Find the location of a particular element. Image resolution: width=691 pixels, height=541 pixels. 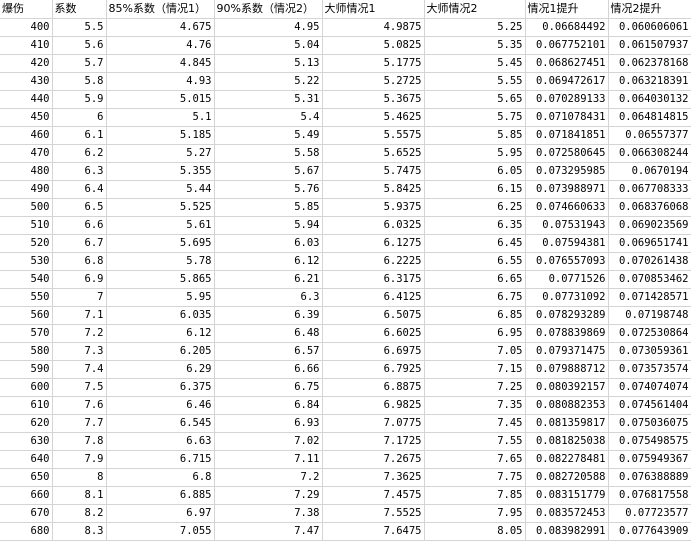

cell-dashi-1: 5.3675 is located at coordinates (373, 99).